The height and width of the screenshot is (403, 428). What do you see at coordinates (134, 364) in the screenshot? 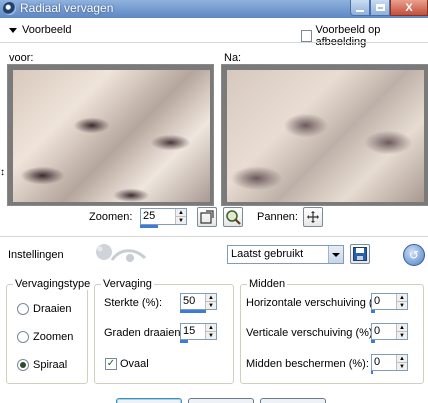
I see `oval-label: Ovaal` at bounding box center [134, 364].